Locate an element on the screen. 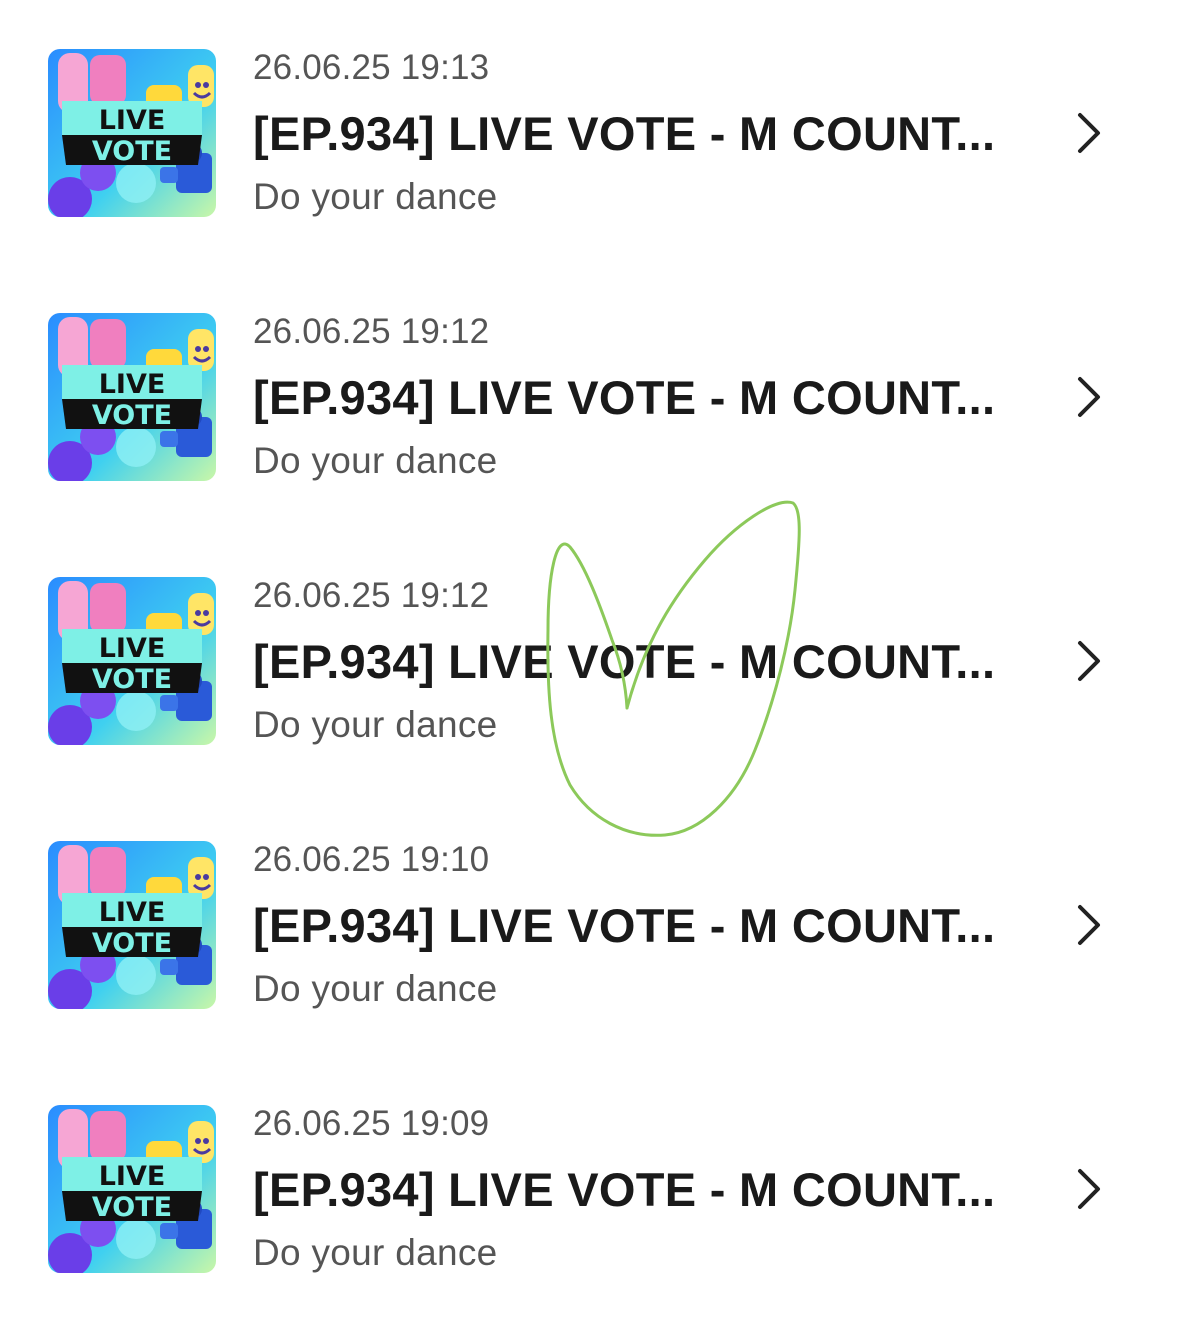  item-date: 26.06.25 19:10 is located at coordinates (371, 859).